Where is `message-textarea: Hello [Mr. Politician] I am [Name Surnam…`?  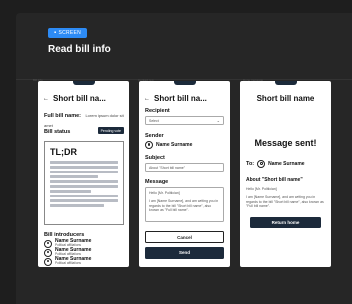
message-textarea: Hello [Mr. Politician] I am [Name Surnam… is located at coordinates (184, 204).